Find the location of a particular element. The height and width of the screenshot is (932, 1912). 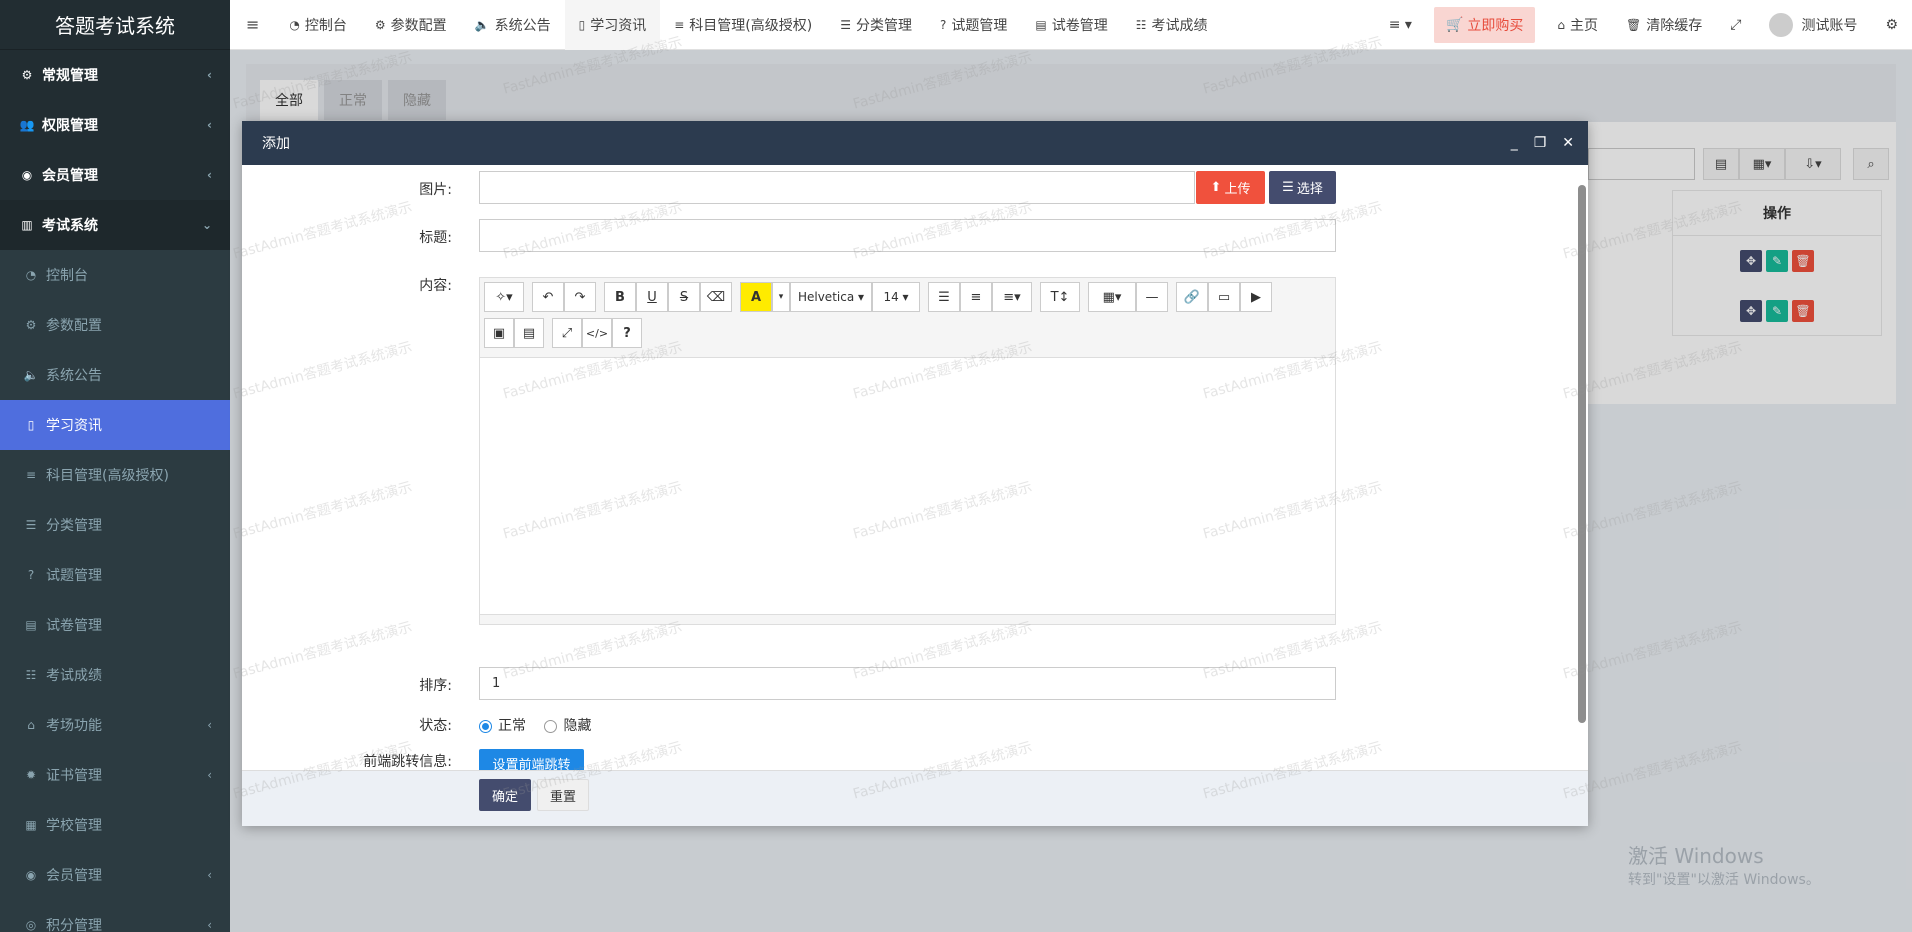

header-tab: ? 试题管理 is located at coordinates (973, 25).